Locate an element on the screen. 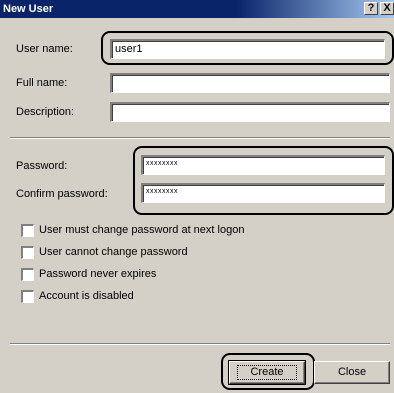 This screenshot has height=393, width=394. fullname-field is located at coordinates (250, 83).